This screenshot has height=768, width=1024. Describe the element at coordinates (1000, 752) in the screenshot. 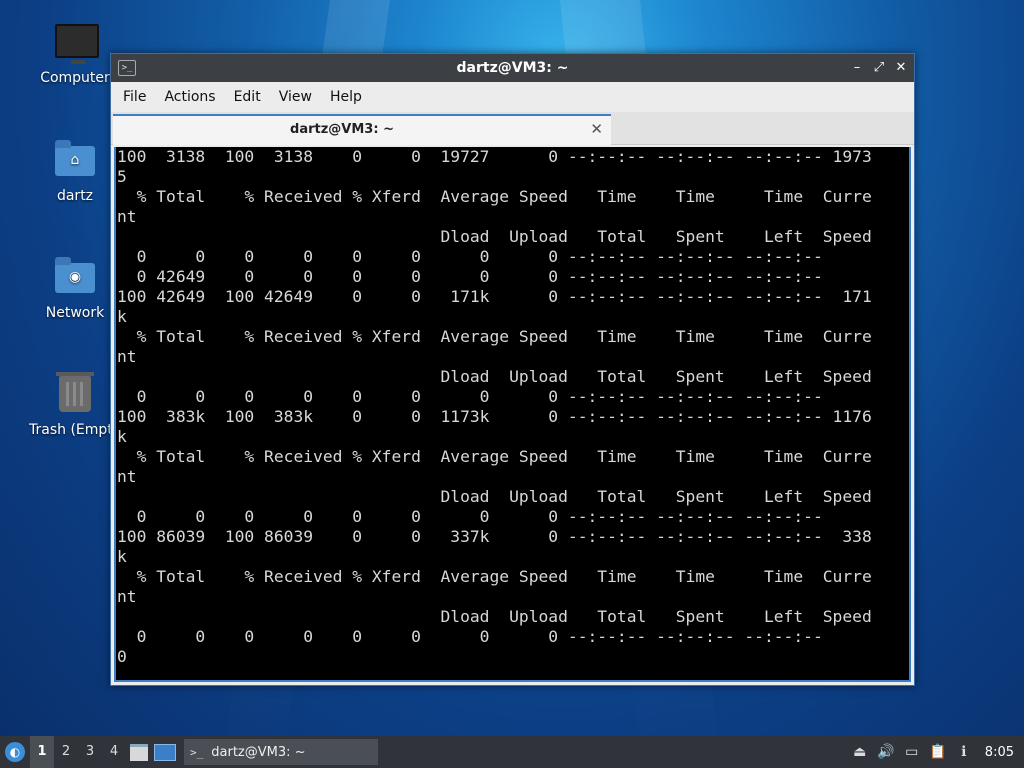

I see `clock: 8:05` at that location.